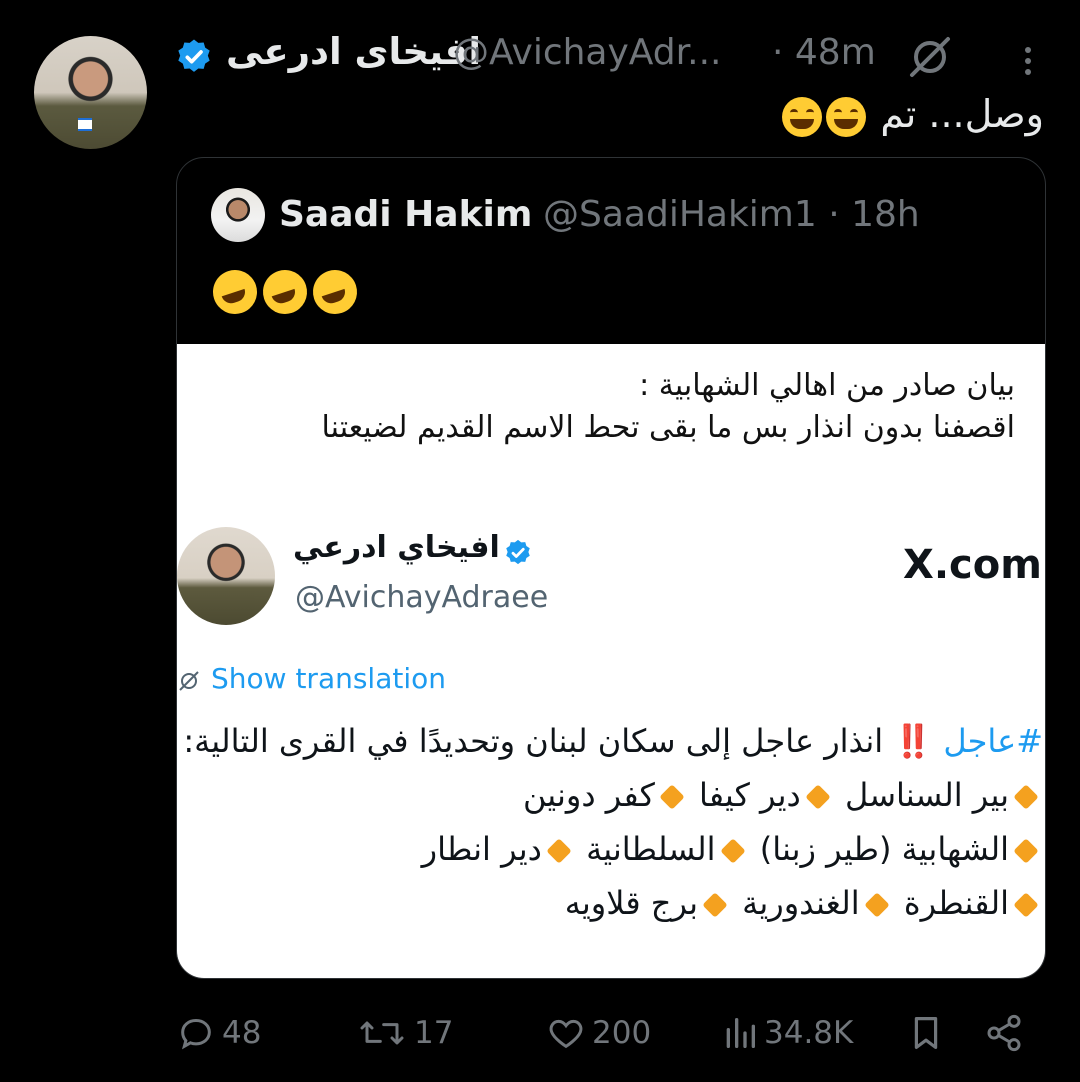 The image size is (1080, 1082). I want to click on village-name: كفر دونين, so click(588, 795).